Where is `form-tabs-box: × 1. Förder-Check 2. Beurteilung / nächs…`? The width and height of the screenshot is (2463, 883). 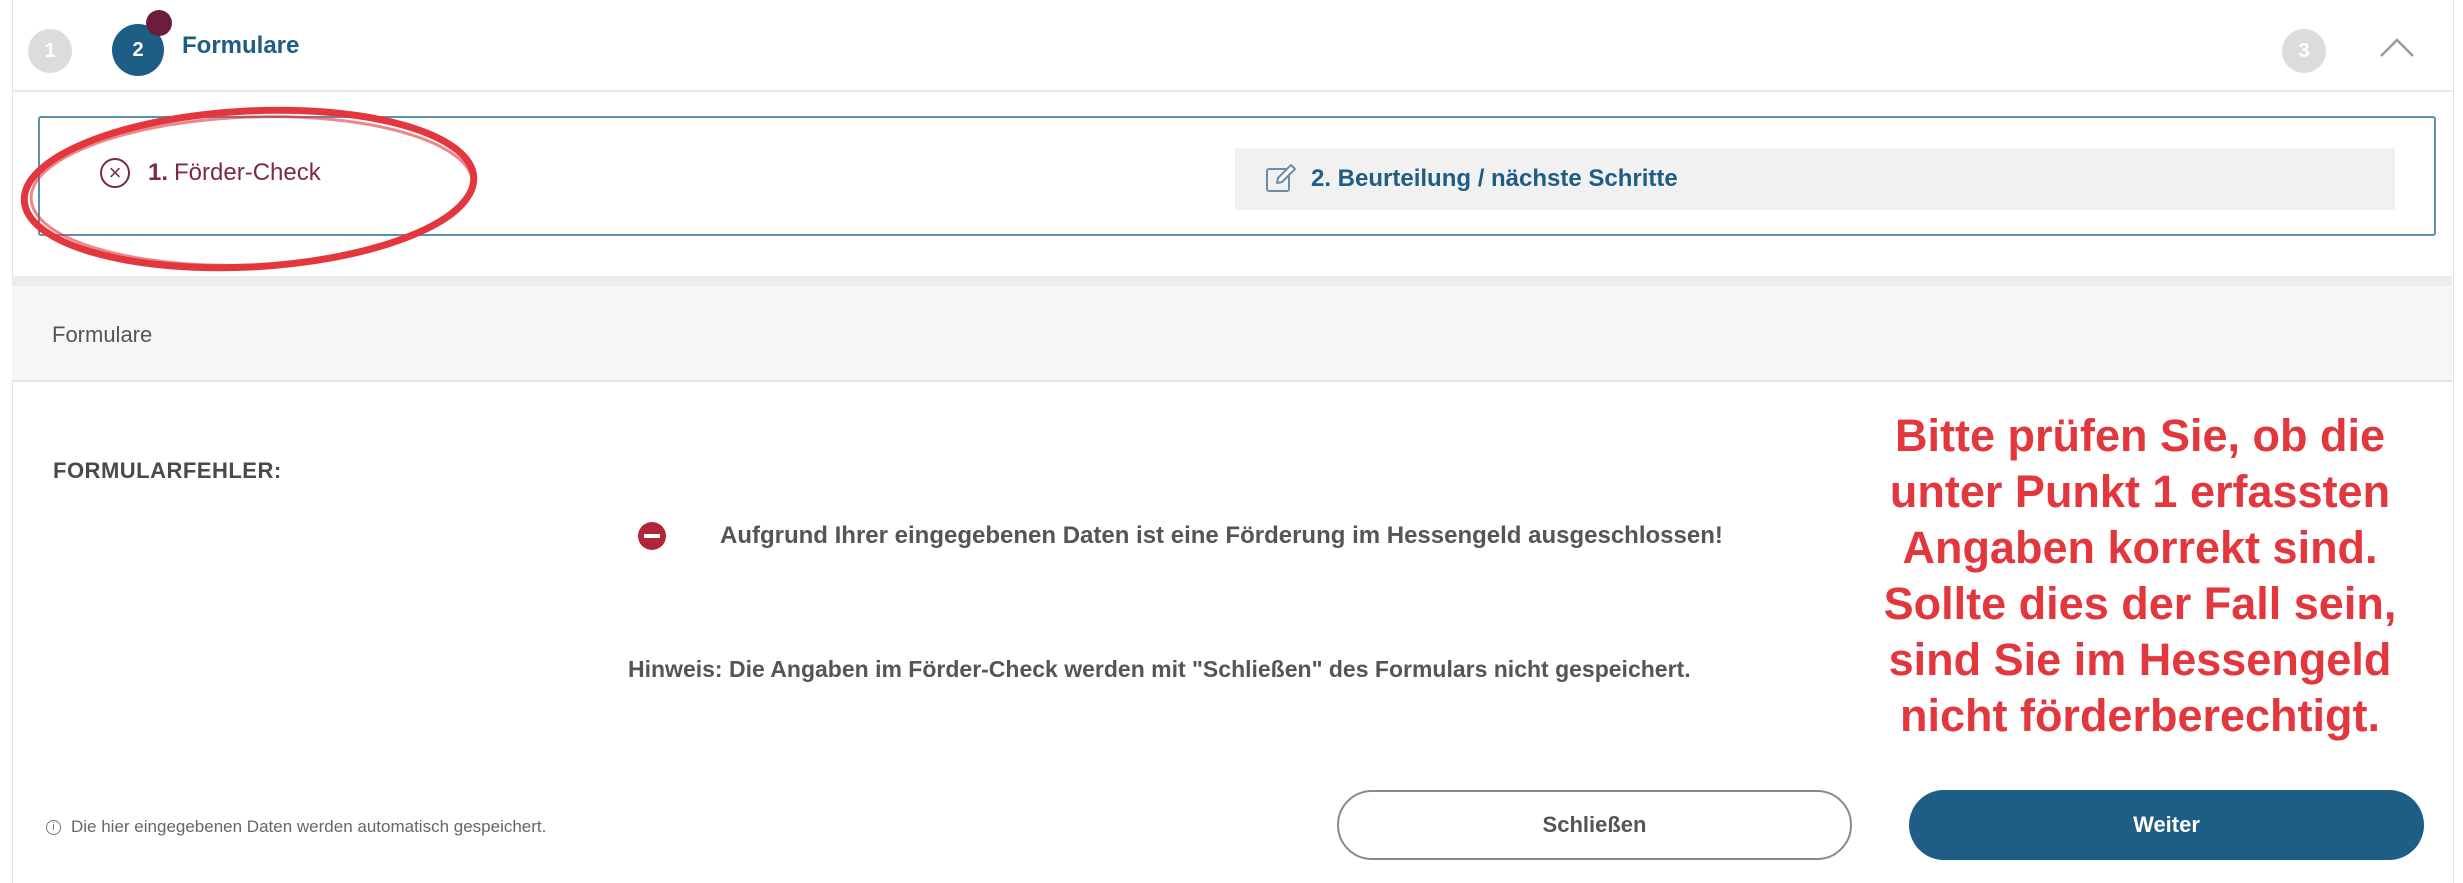
form-tabs-box: × 1. Förder-Check 2. Beurteilung / nächs… is located at coordinates (1237, 176).